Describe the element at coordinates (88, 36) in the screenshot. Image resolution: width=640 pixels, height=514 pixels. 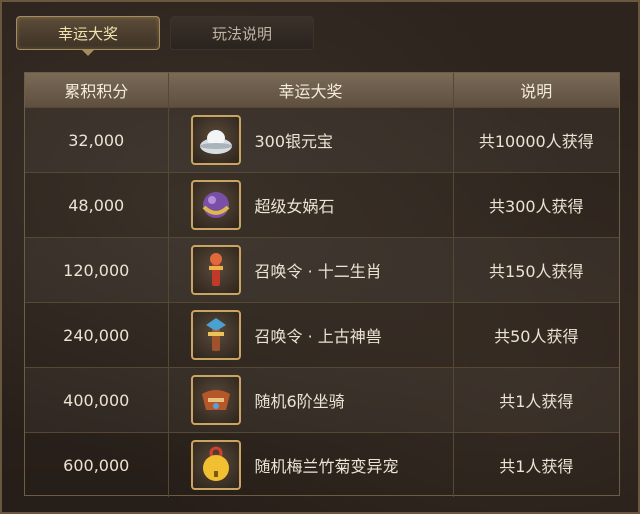
I see `tab-lucky-prize: 幸运大奖` at that location.